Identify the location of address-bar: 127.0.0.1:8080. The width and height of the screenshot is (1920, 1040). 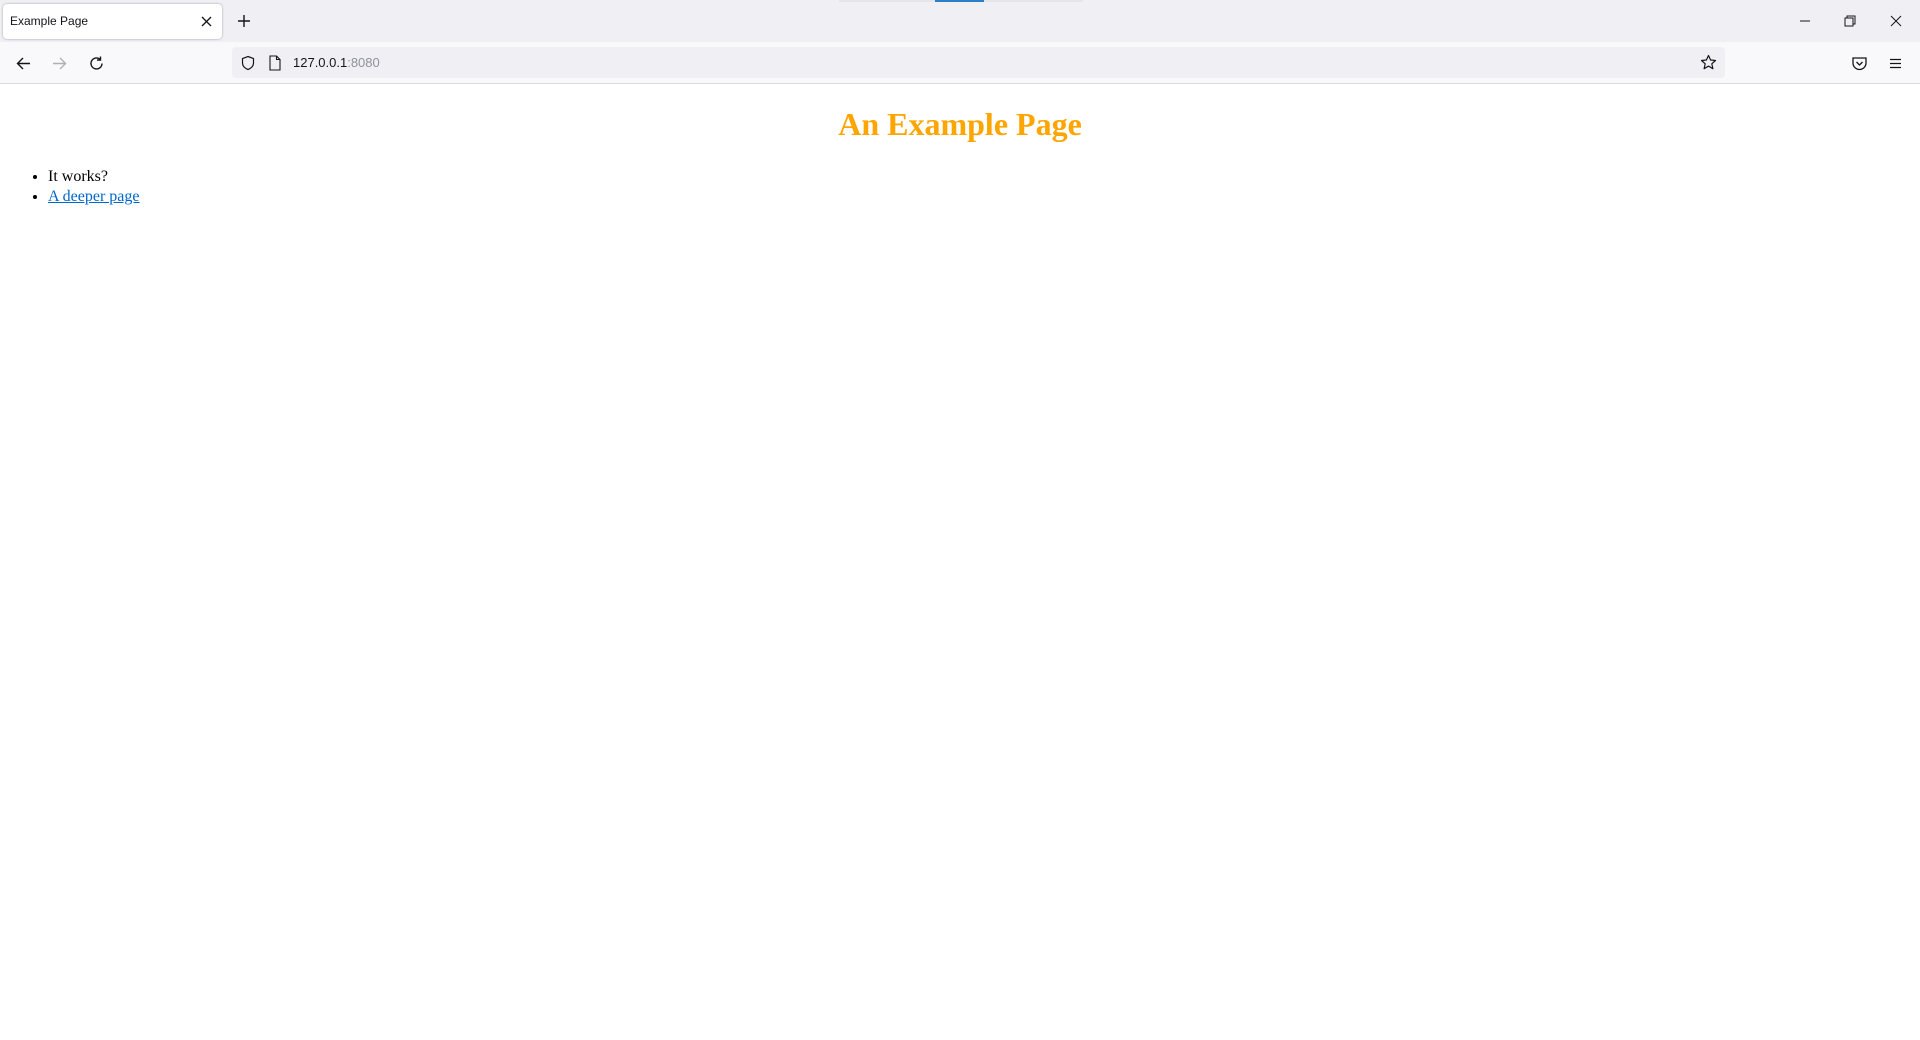
(978, 62).